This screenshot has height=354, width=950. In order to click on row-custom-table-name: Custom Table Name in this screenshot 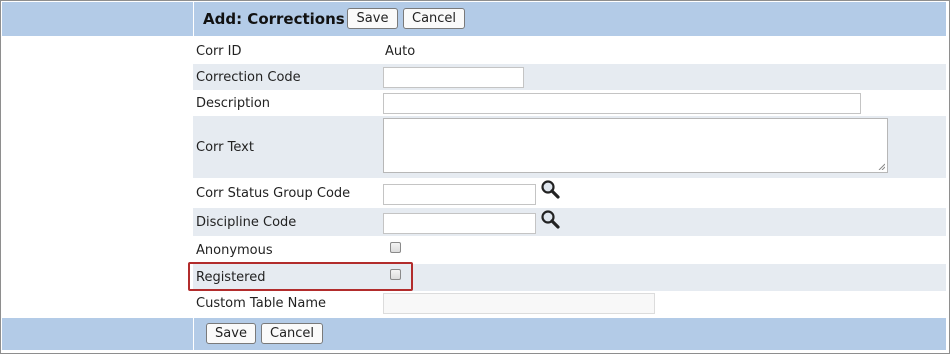, I will do `click(569, 304)`.